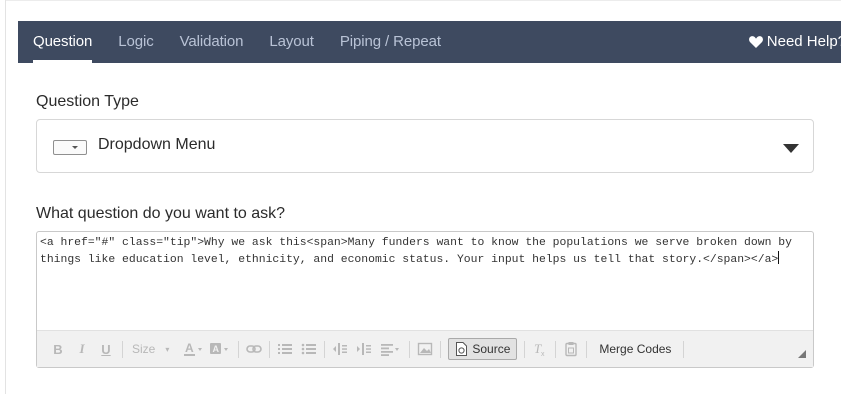 The image size is (841, 394). I want to click on font-size-dropdown: Size ▾, so click(150, 349).